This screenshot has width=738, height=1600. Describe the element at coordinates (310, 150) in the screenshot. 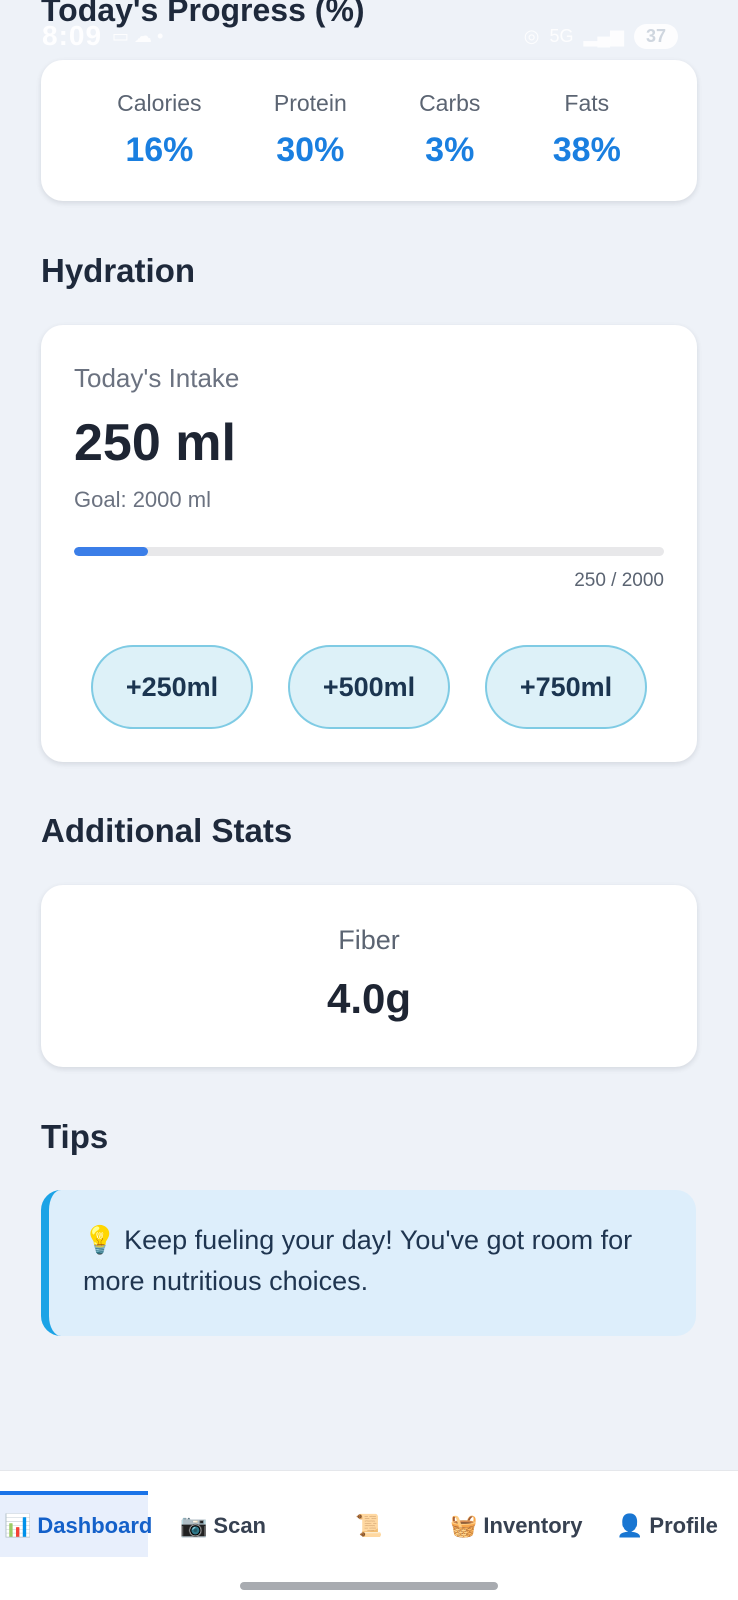

I see `progress-value: 30%` at that location.